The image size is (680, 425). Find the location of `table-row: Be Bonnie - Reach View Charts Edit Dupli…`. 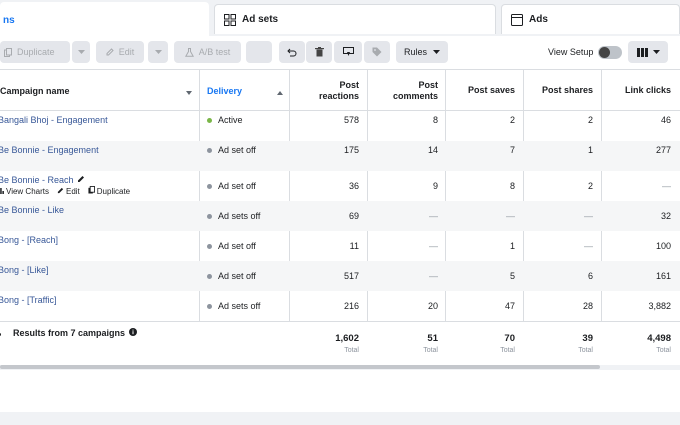

table-row: Be Bonnie - Reach View Charts Edit Dupli… is located at coordinates (340, 186).